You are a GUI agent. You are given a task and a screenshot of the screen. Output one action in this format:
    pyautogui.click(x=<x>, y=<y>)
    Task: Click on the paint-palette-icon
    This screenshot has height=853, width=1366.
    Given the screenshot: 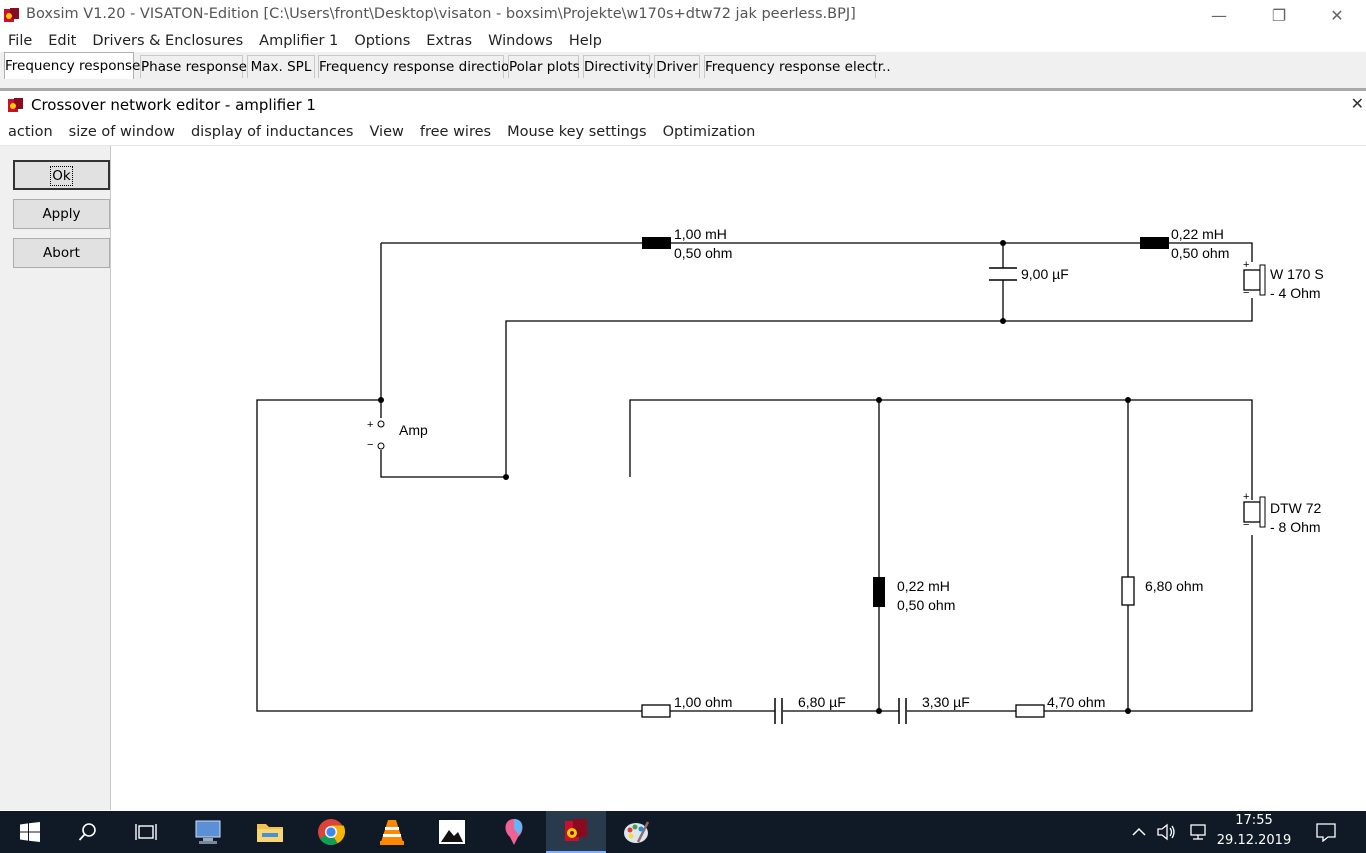 What is the action you would take?
    pyautogui.click(x=637, y=832)
    